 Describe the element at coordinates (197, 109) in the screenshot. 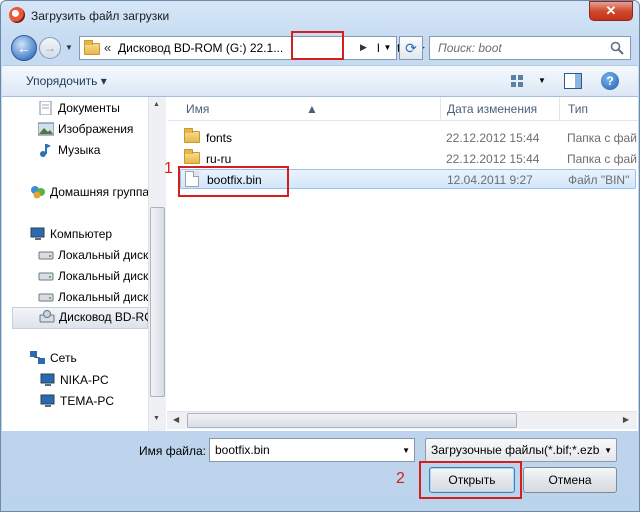

I see `column-name: Имя` at that location.